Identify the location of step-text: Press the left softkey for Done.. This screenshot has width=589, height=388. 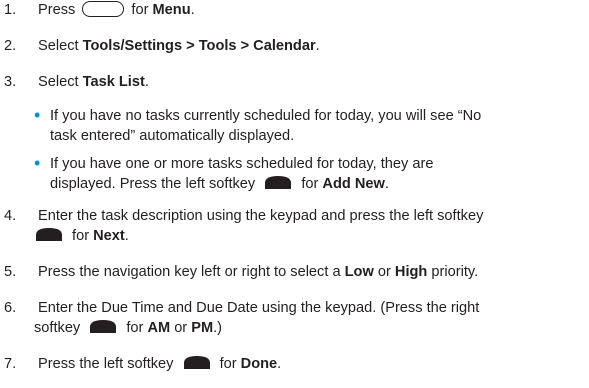
(160, 363).